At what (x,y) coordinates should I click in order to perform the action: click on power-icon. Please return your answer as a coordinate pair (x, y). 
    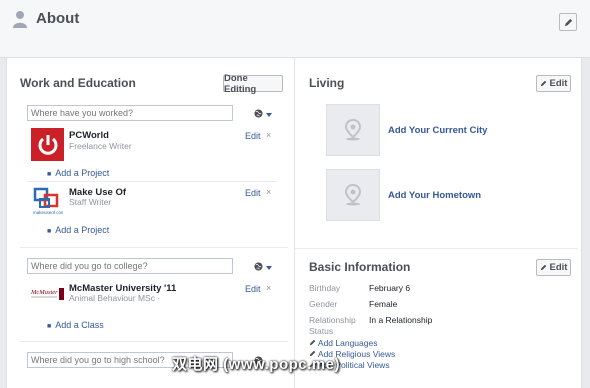
    Looking at the image, I should click on (47, 144).